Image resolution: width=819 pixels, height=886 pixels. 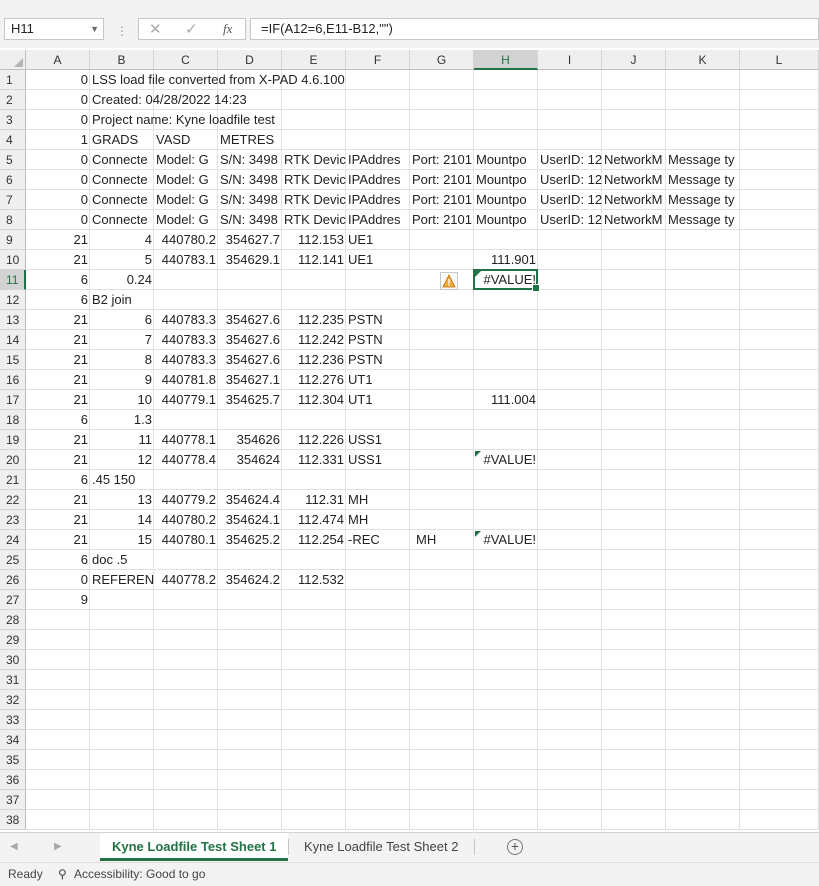 I want to click on cell-i6: UserID: 12, so click(x=570, y=180).